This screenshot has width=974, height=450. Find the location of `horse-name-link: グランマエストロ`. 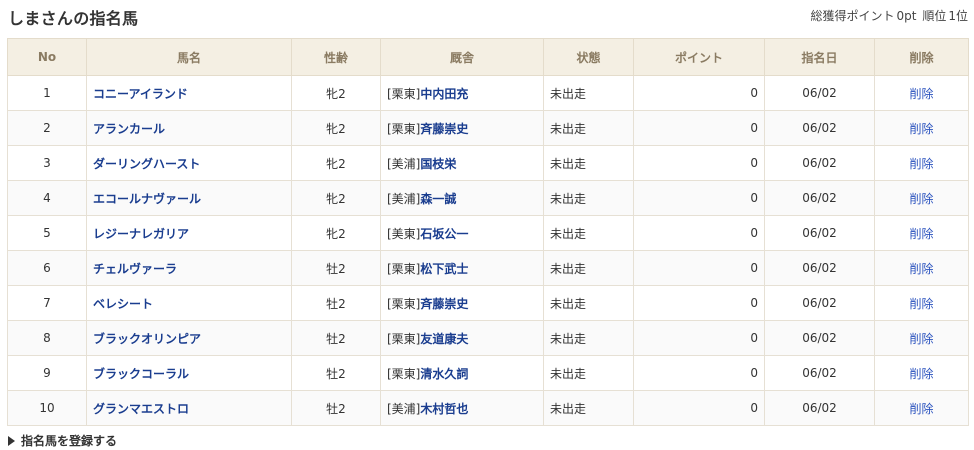

horse-name-link: グランマエストロ is located at coordinates (141, 409).